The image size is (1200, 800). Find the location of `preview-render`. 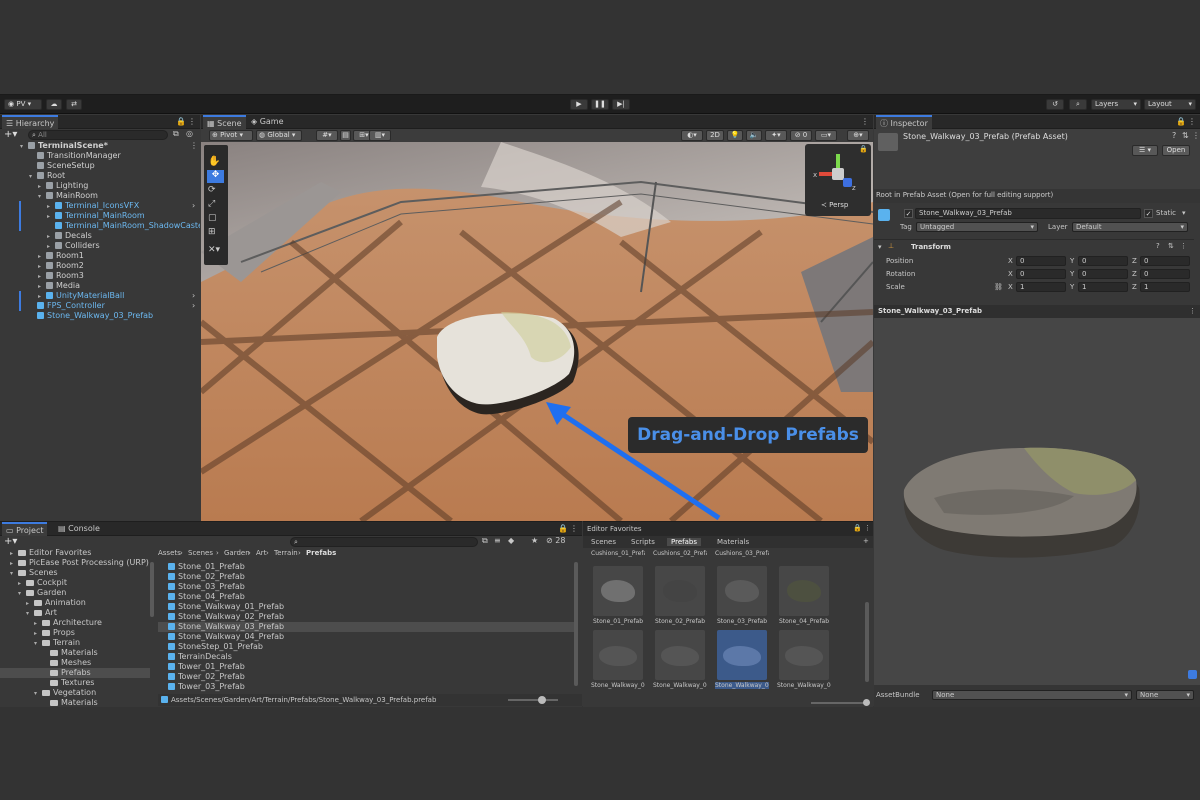

preview-render is located at coordinates (1037, 498).